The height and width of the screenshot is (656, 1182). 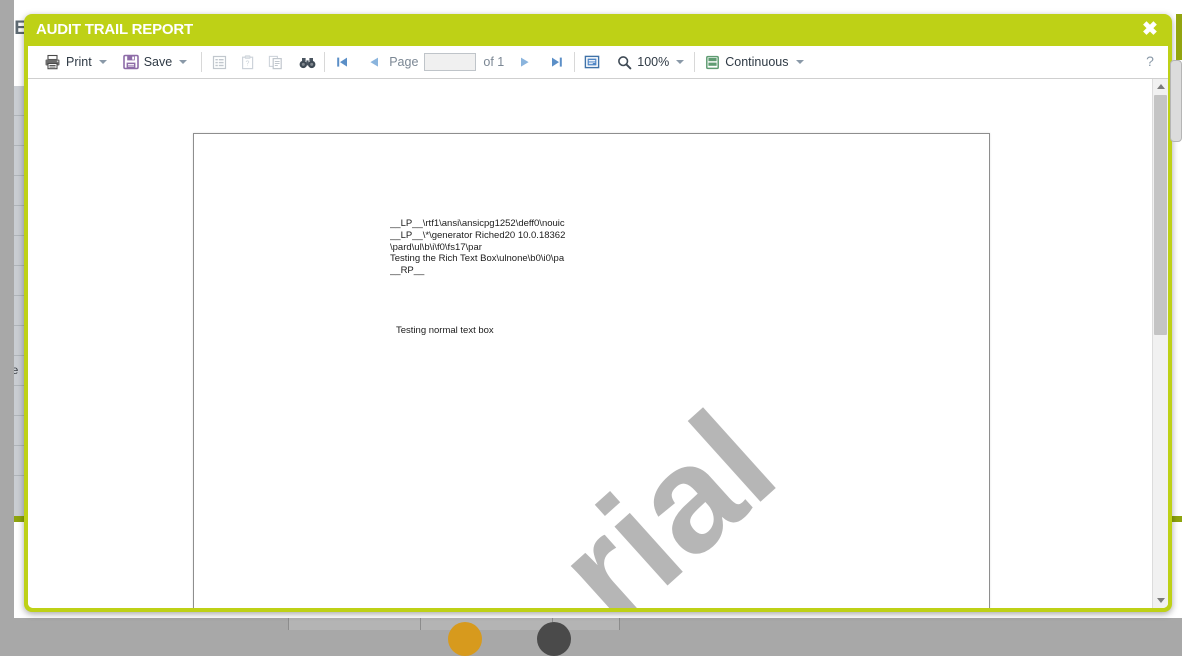 What do you see at coordinates (1160, 86) in the screenshot?
I see `scroll-up-arrow-icon` at bounding box center [1160, 86].